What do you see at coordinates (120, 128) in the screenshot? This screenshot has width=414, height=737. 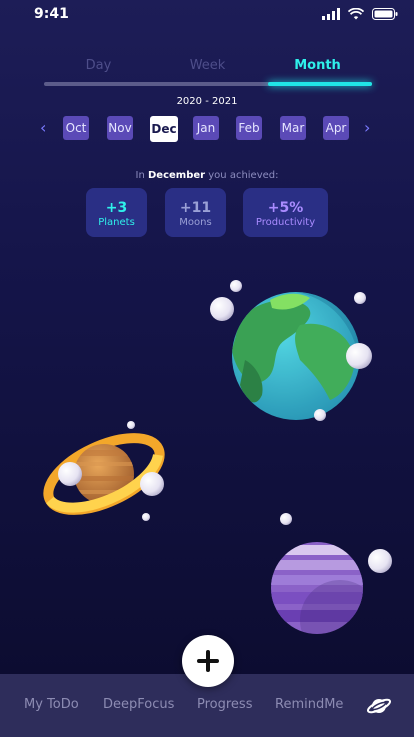 I see `month-nov: Nov` at bounding box center [120, 128].